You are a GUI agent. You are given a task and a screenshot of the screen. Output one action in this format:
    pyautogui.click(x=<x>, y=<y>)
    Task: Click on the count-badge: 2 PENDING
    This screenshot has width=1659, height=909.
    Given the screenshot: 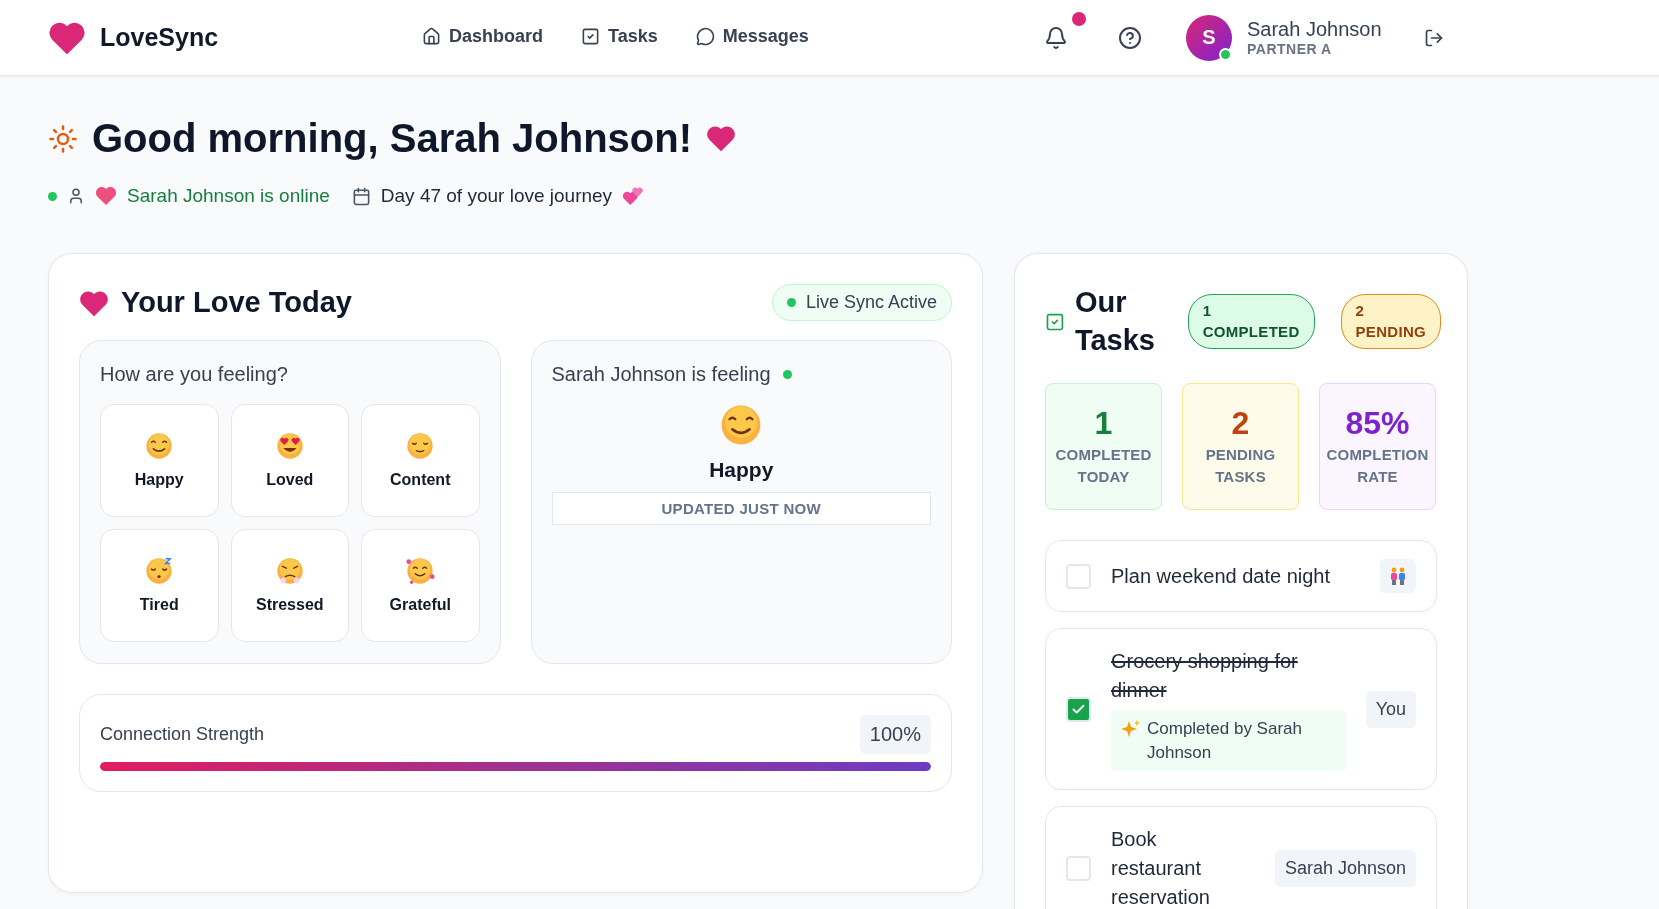 What is the action you would take?
    pyautogui.click(x=1390, y=322)
    